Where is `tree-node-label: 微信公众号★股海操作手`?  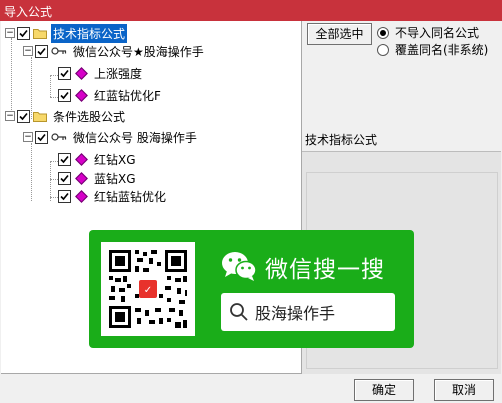
tree-node-label: 微信公众号★股海操作手 is located at coordinates (138, 51).